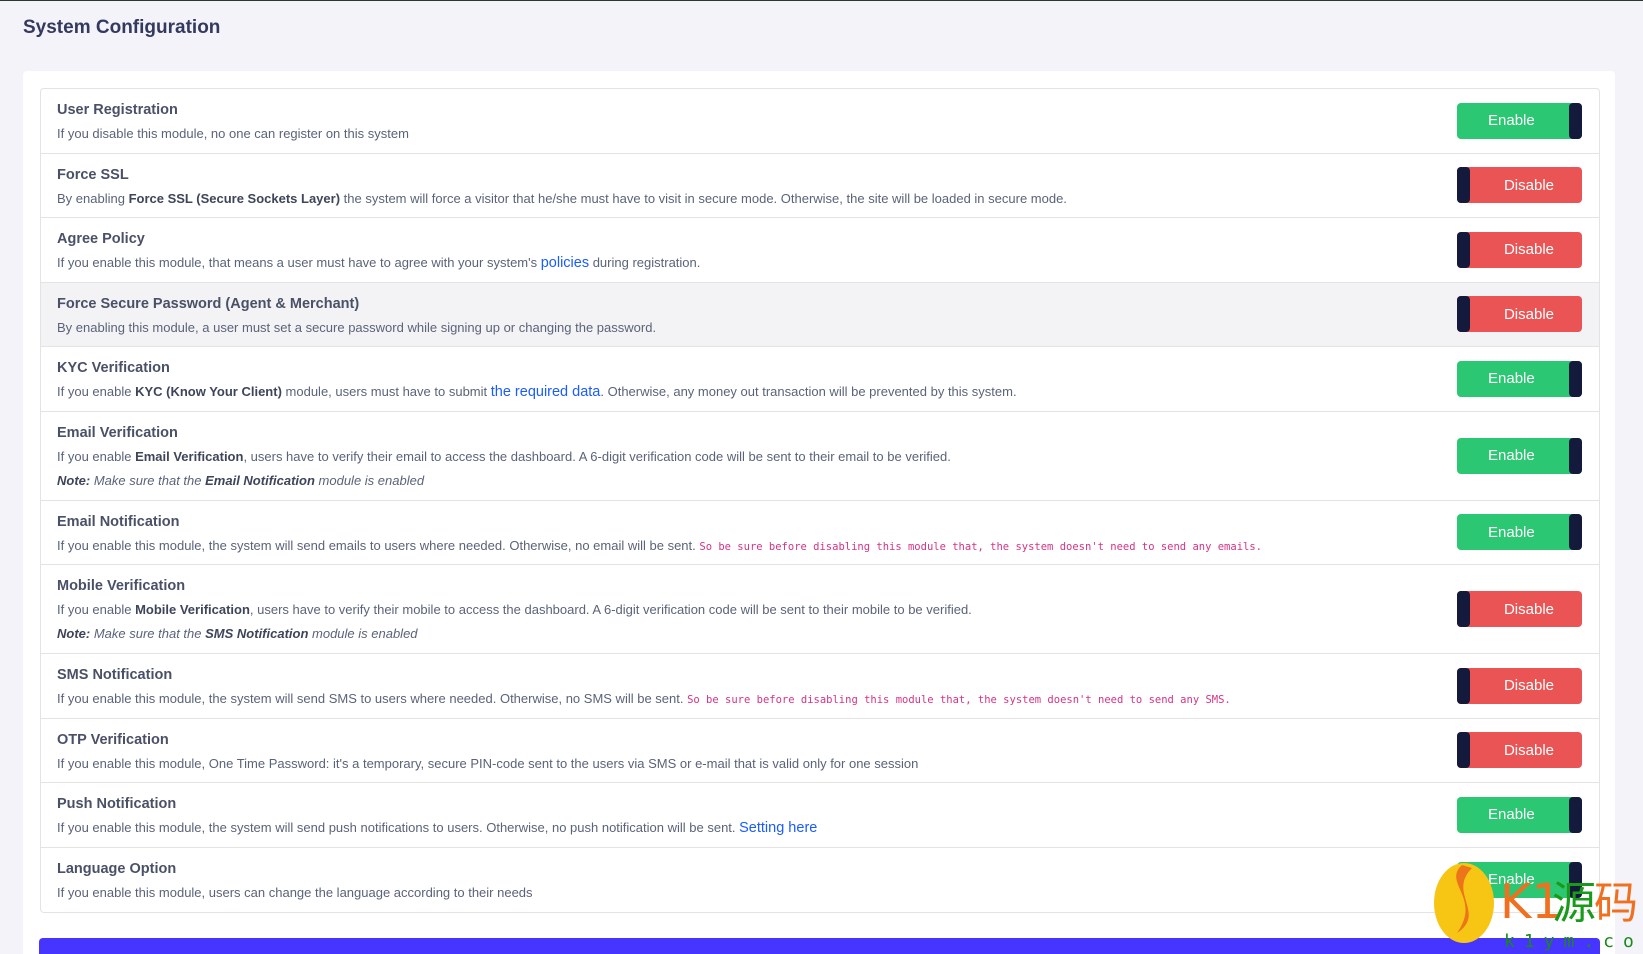  I want to click on toggle-push-notification: Enable, so click(1519, 814).